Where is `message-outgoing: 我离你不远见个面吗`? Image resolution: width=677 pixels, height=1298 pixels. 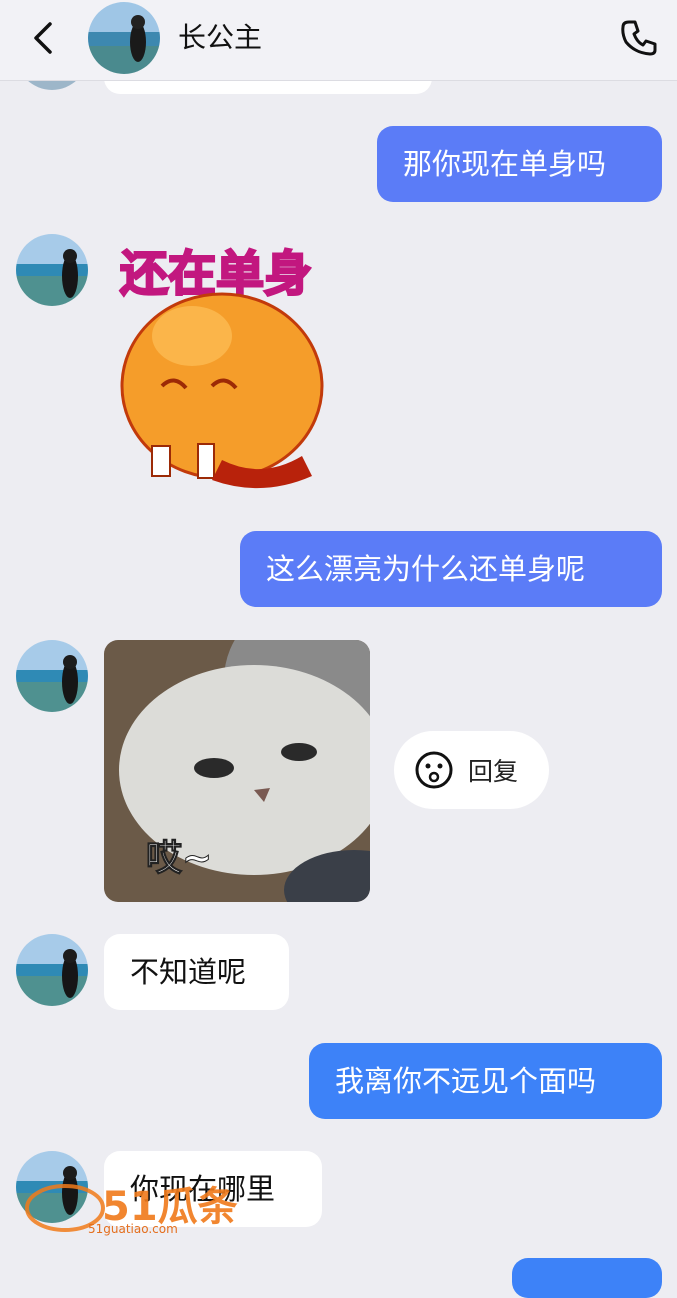 message-outgoing: 我离你不远见个面吗 is located at coordinates (485, 1081).